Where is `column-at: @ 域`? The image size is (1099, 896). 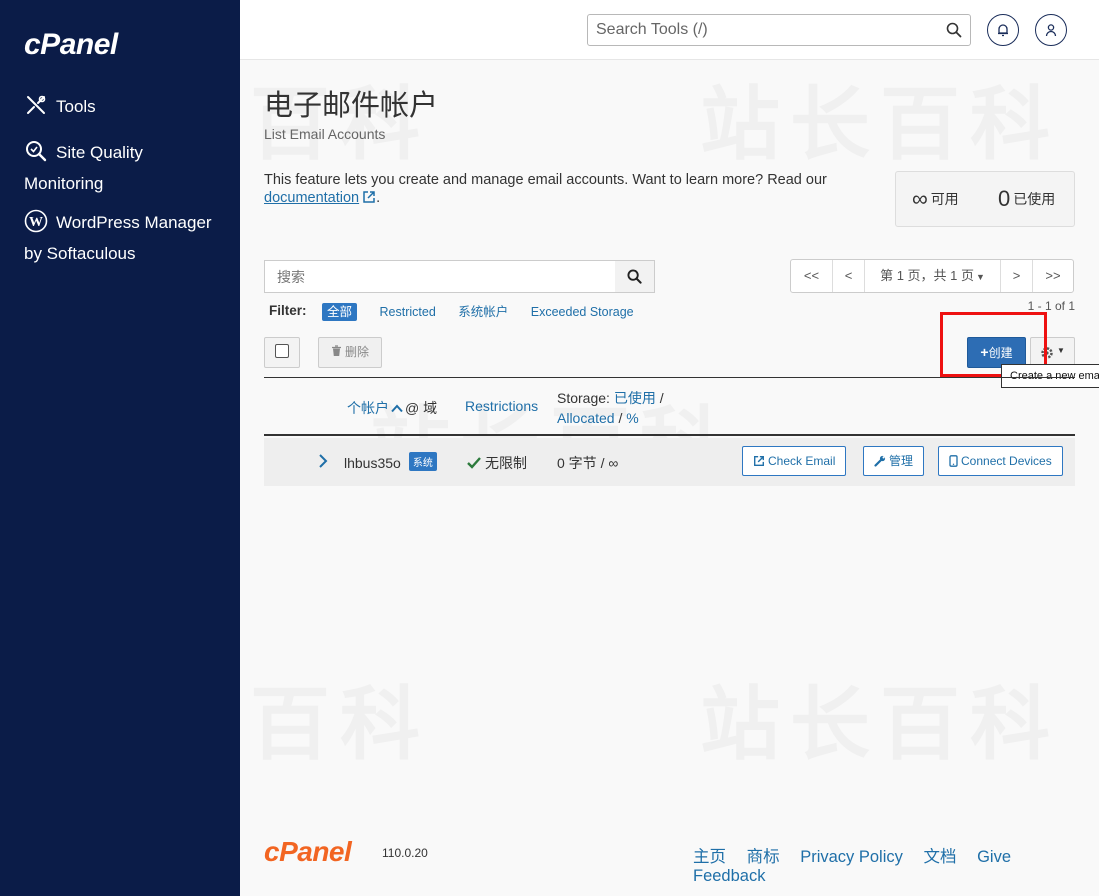
column-at: @ 域 is located at coordinates (421, 408).